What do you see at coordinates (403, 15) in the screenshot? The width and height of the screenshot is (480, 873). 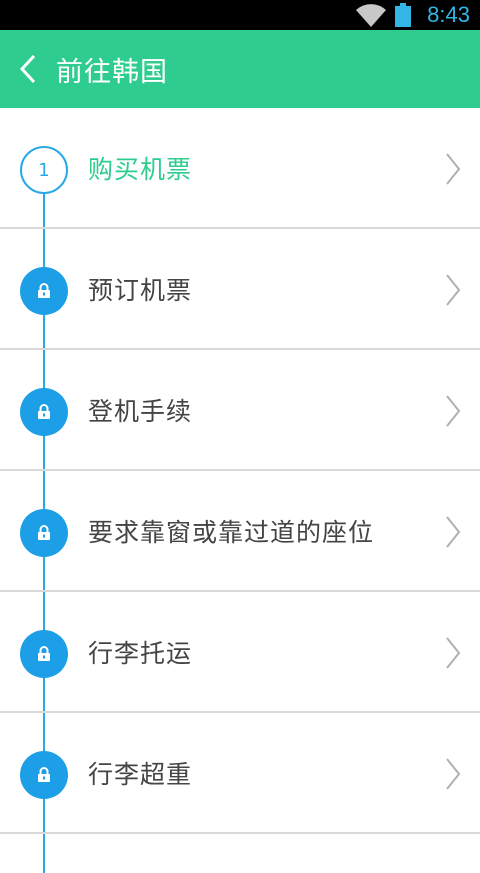 I see `battery-icon` at bounding box center [403, 15].